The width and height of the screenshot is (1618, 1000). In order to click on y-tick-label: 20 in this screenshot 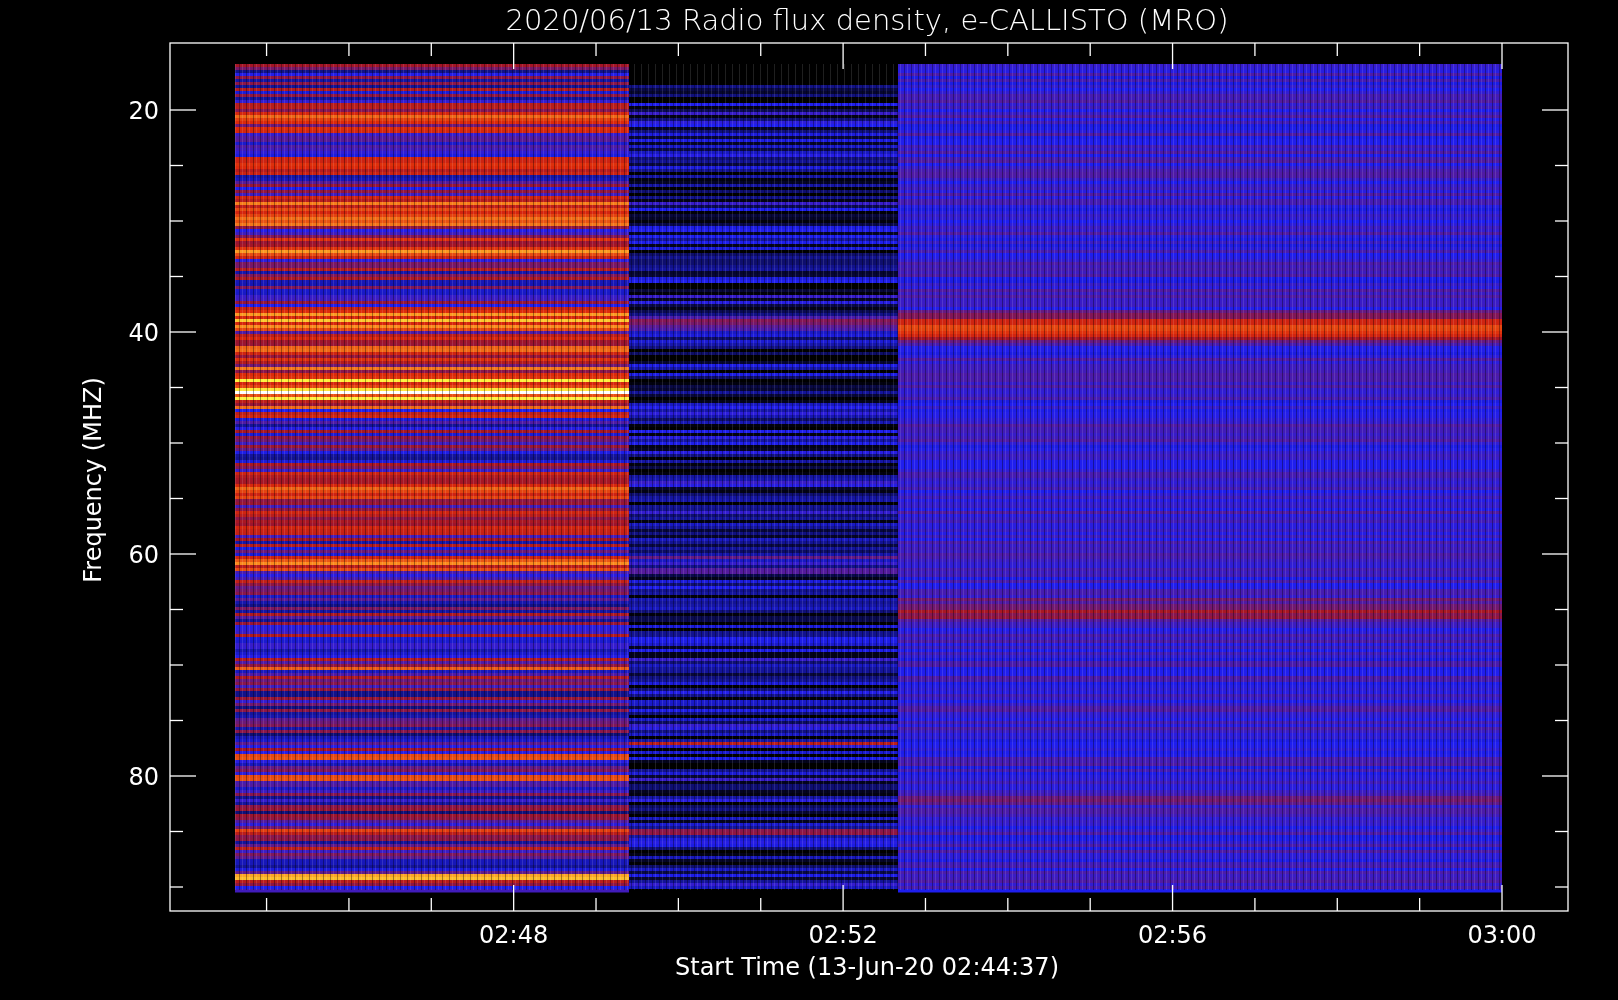, I will do `click(143, 111)`.